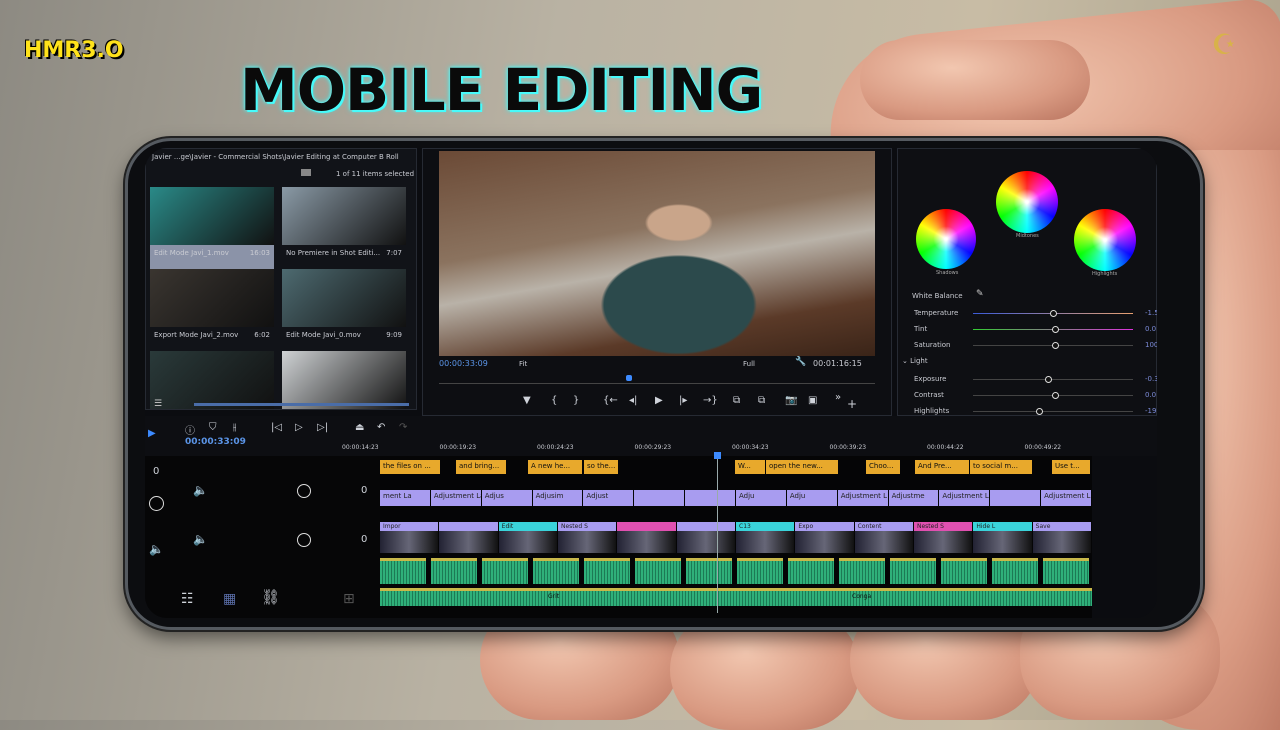  Describe the element at coordinates (633, 400) in the screenshot. I see `step-back-icon: ◂|` at that location.